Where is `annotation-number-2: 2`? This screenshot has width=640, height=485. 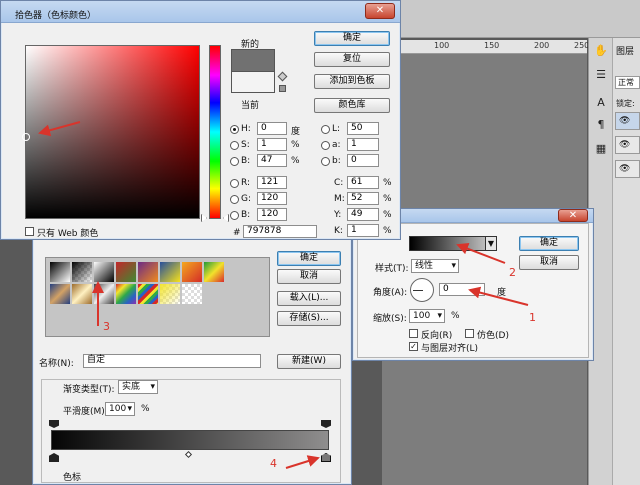
annotation-number-2: 2 is located at coordinates (512, 272).